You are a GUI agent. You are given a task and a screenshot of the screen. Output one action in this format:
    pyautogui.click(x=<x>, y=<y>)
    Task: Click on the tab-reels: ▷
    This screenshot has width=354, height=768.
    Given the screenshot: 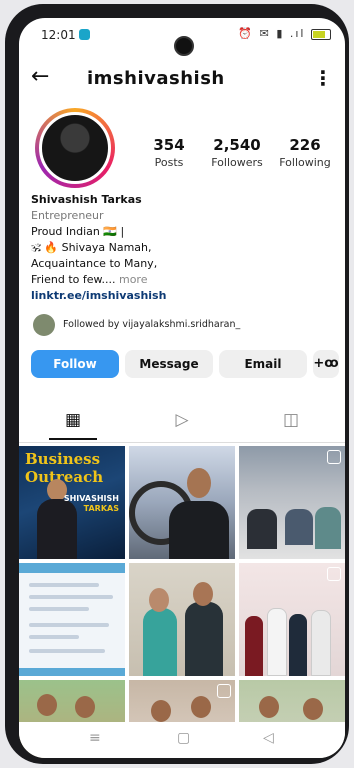 What is the action you would take?
    pyautogui.click(x=182, y=420)
    